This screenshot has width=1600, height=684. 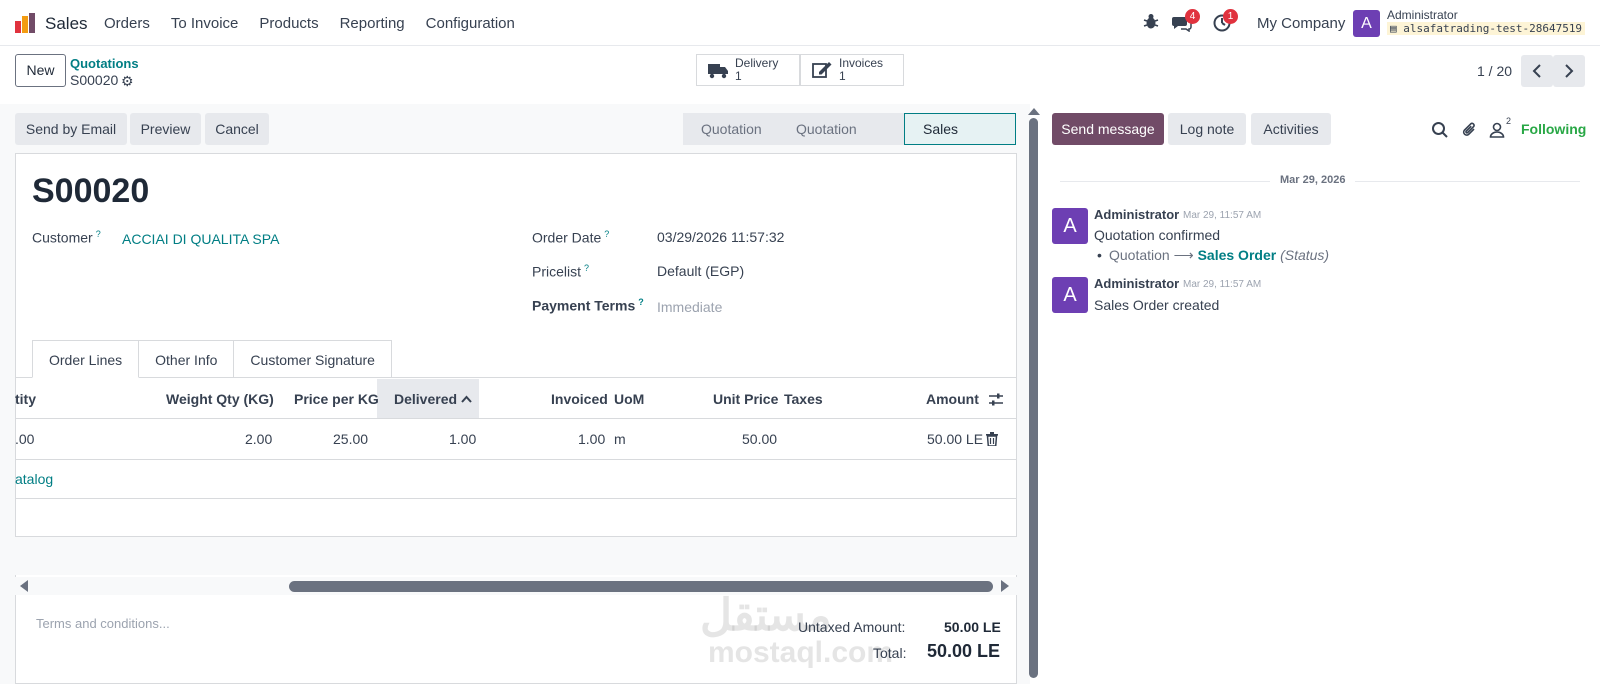 I want to click on pricelist-field: Default (EGP), so click(x=700, y=271).